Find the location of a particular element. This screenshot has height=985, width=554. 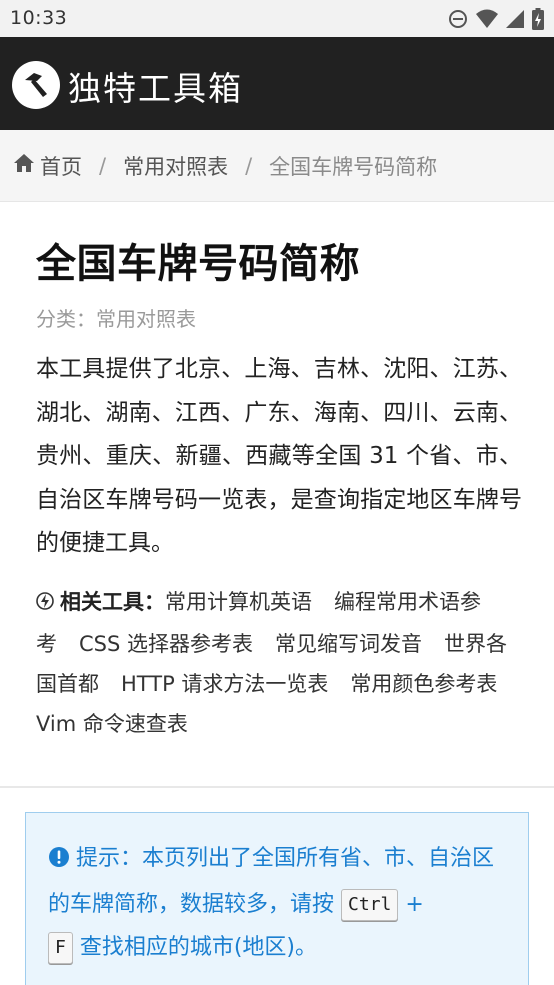

page-title: 全国车牌号码简称 is located at coordinates (198, 264).